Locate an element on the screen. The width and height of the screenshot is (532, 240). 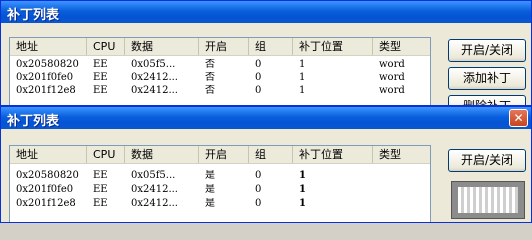
table-row: 0x201f12e8 EE 0x2412... 是 0 1 is located at coordinates (220, 204).